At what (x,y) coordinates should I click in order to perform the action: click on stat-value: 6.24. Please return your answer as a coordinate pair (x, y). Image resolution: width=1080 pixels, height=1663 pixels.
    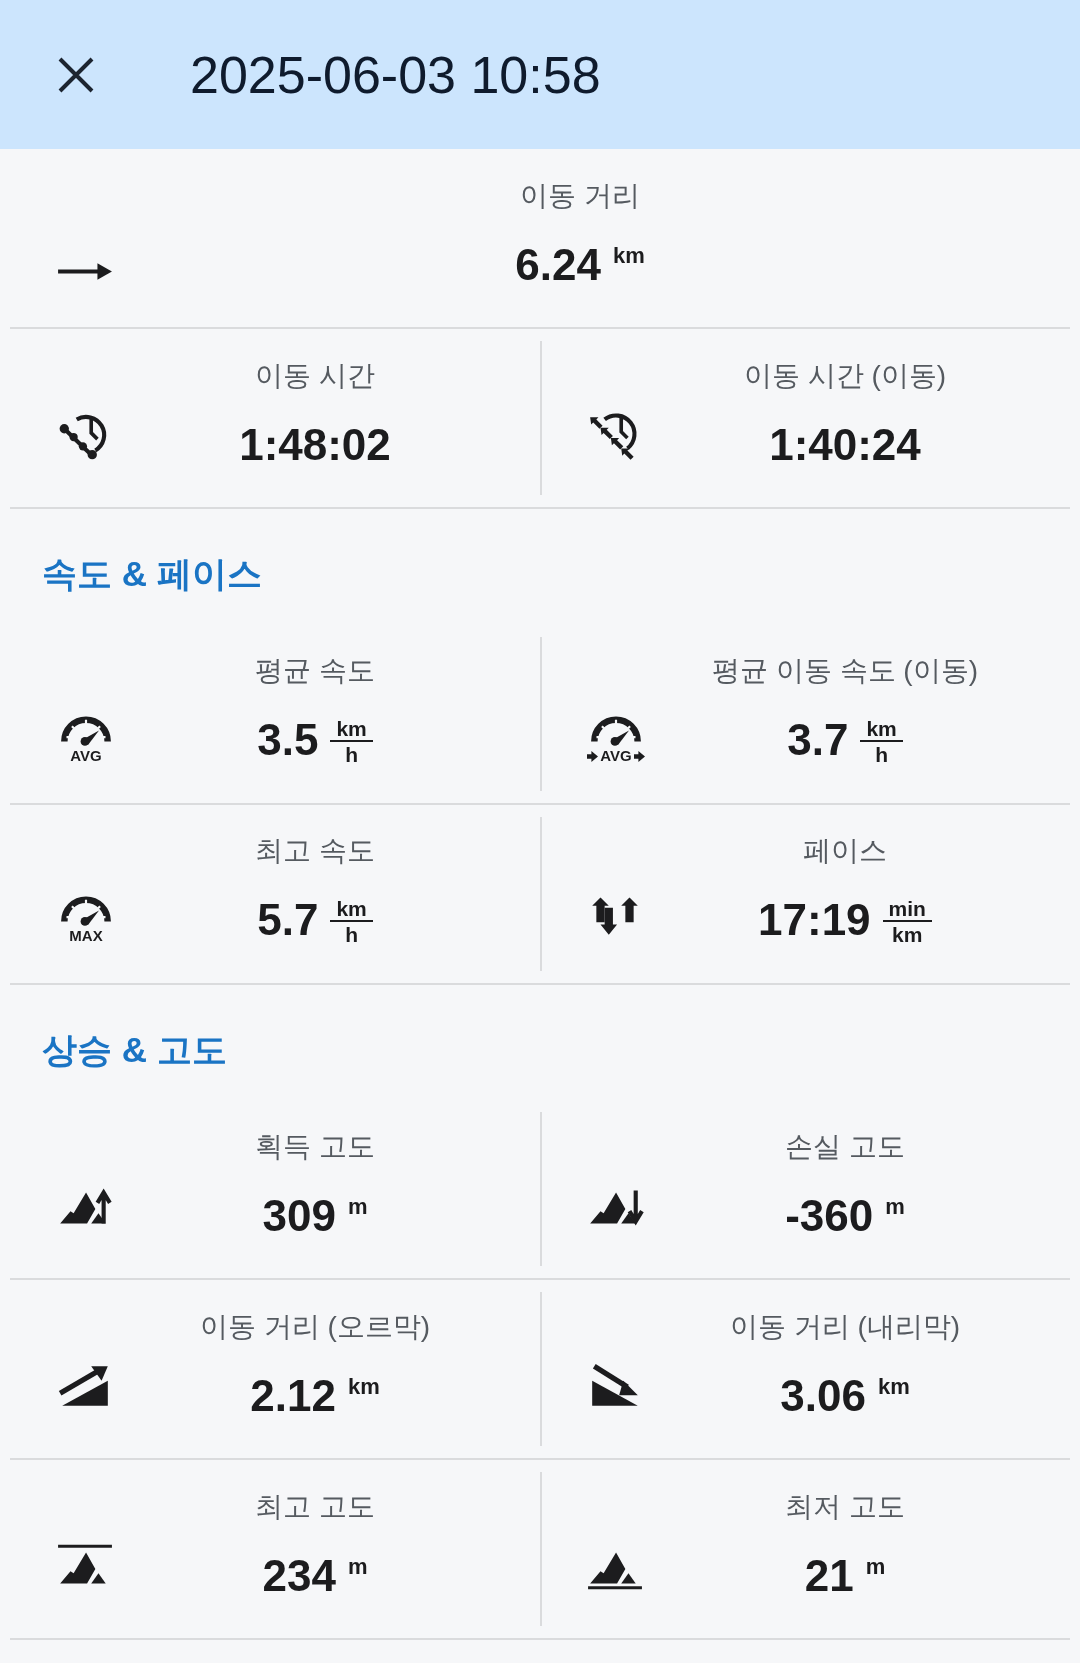
    Looking at the image, I should click on (558, 264).